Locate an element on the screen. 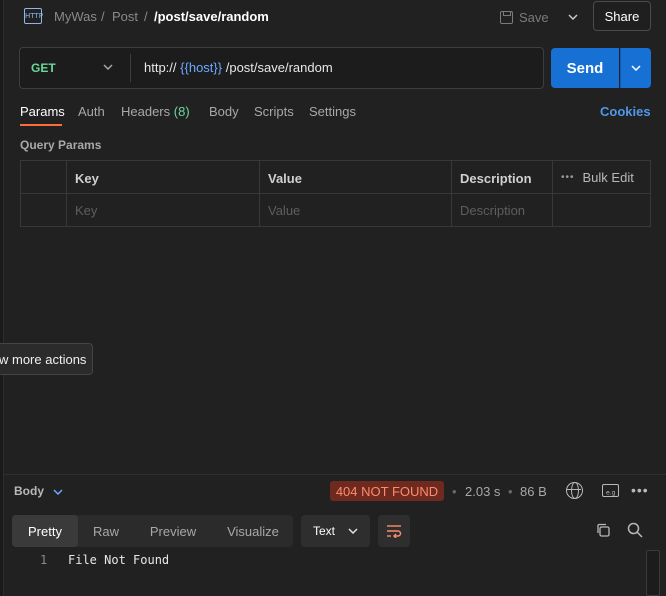 The height and width of the screenshot is (596, 666). save-label: Save is located at coordinates (534, 17).